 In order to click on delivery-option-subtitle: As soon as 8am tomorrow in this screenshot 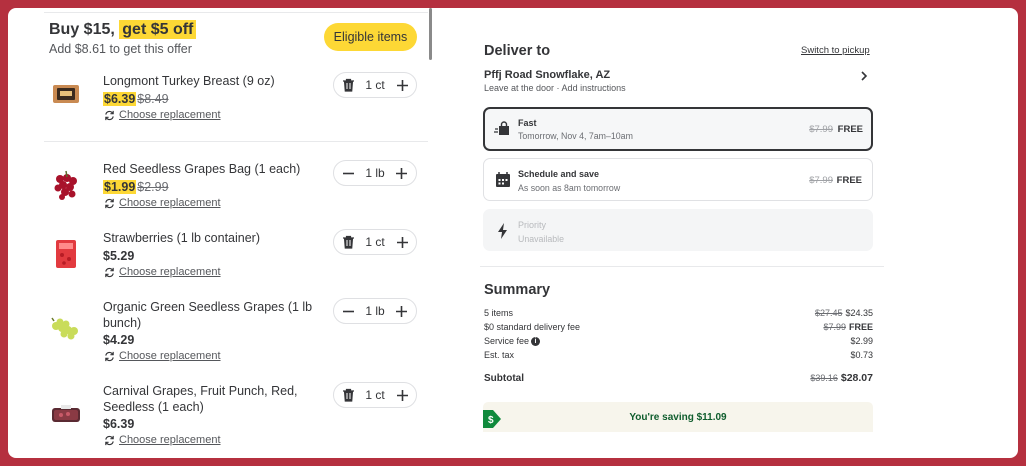, I will do `click(569, 188)`.